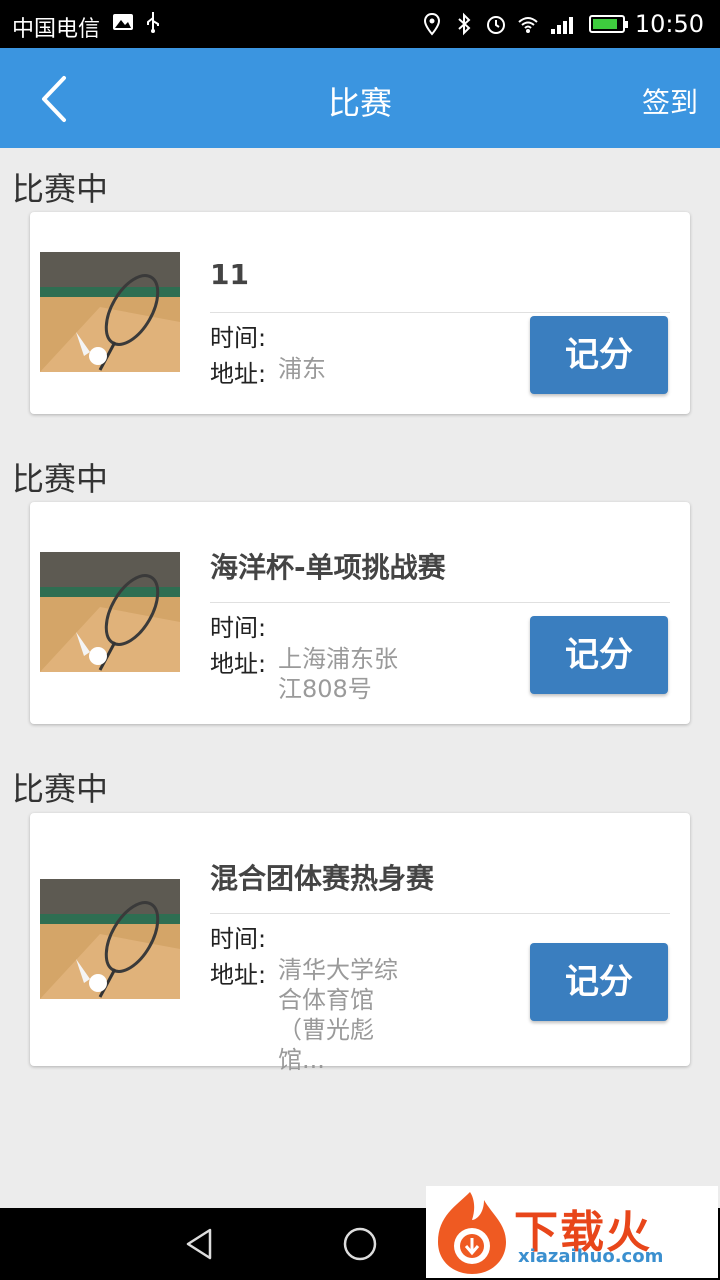 Image resolution: width=720 pixels, height=1280 pixels. Describe the element at coordinates (325, 689) in the screenshot. I see `address-line: 江808号` at that location.